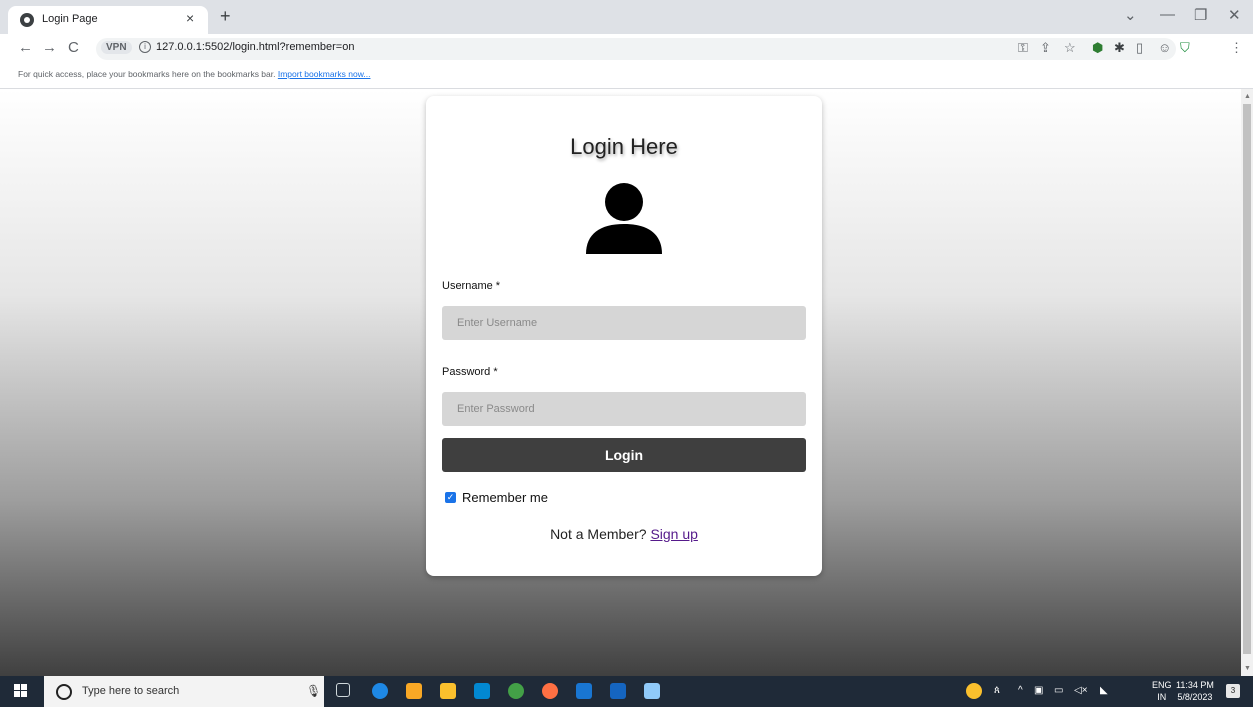 The width and height of the screenshot is (1253, 707). Describe the element at coordinates (1247, 668) in the screenshot. I see `scroll-down-arrow: ▼` at that location.